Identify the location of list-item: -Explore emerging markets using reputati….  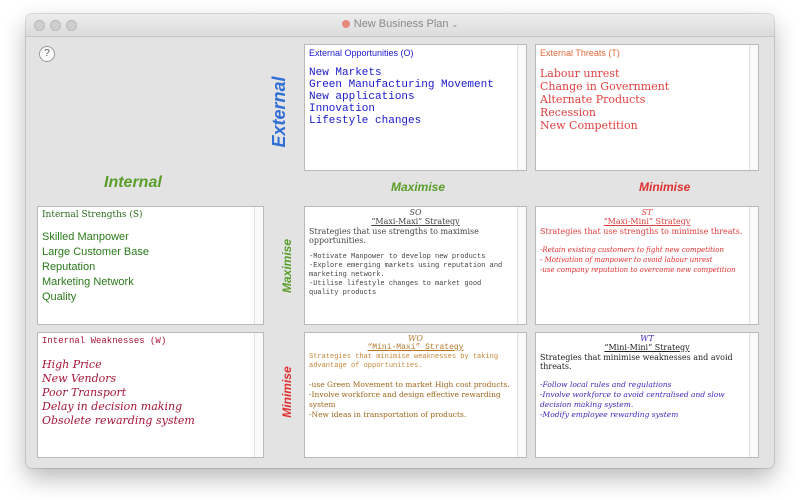
(406, 270).